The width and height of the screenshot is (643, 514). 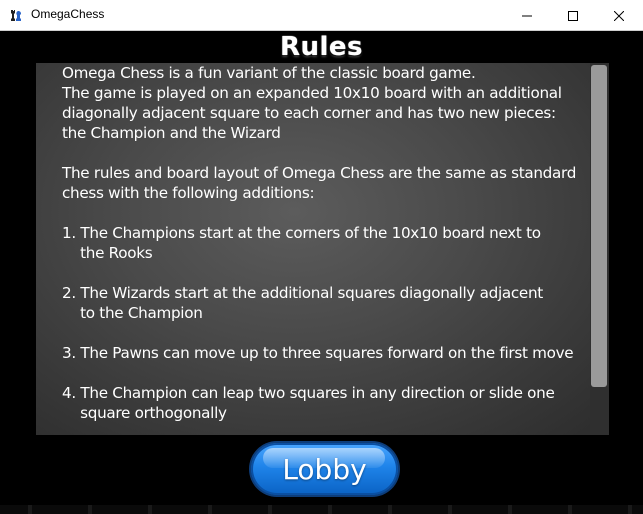 I want to click on rule-item-1-cont: the Rooks, so click(x=107, y=253).